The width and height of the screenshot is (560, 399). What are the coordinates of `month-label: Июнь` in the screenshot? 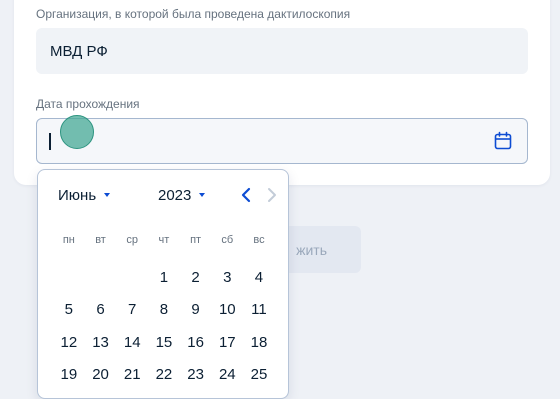 It's located at (77, 195).